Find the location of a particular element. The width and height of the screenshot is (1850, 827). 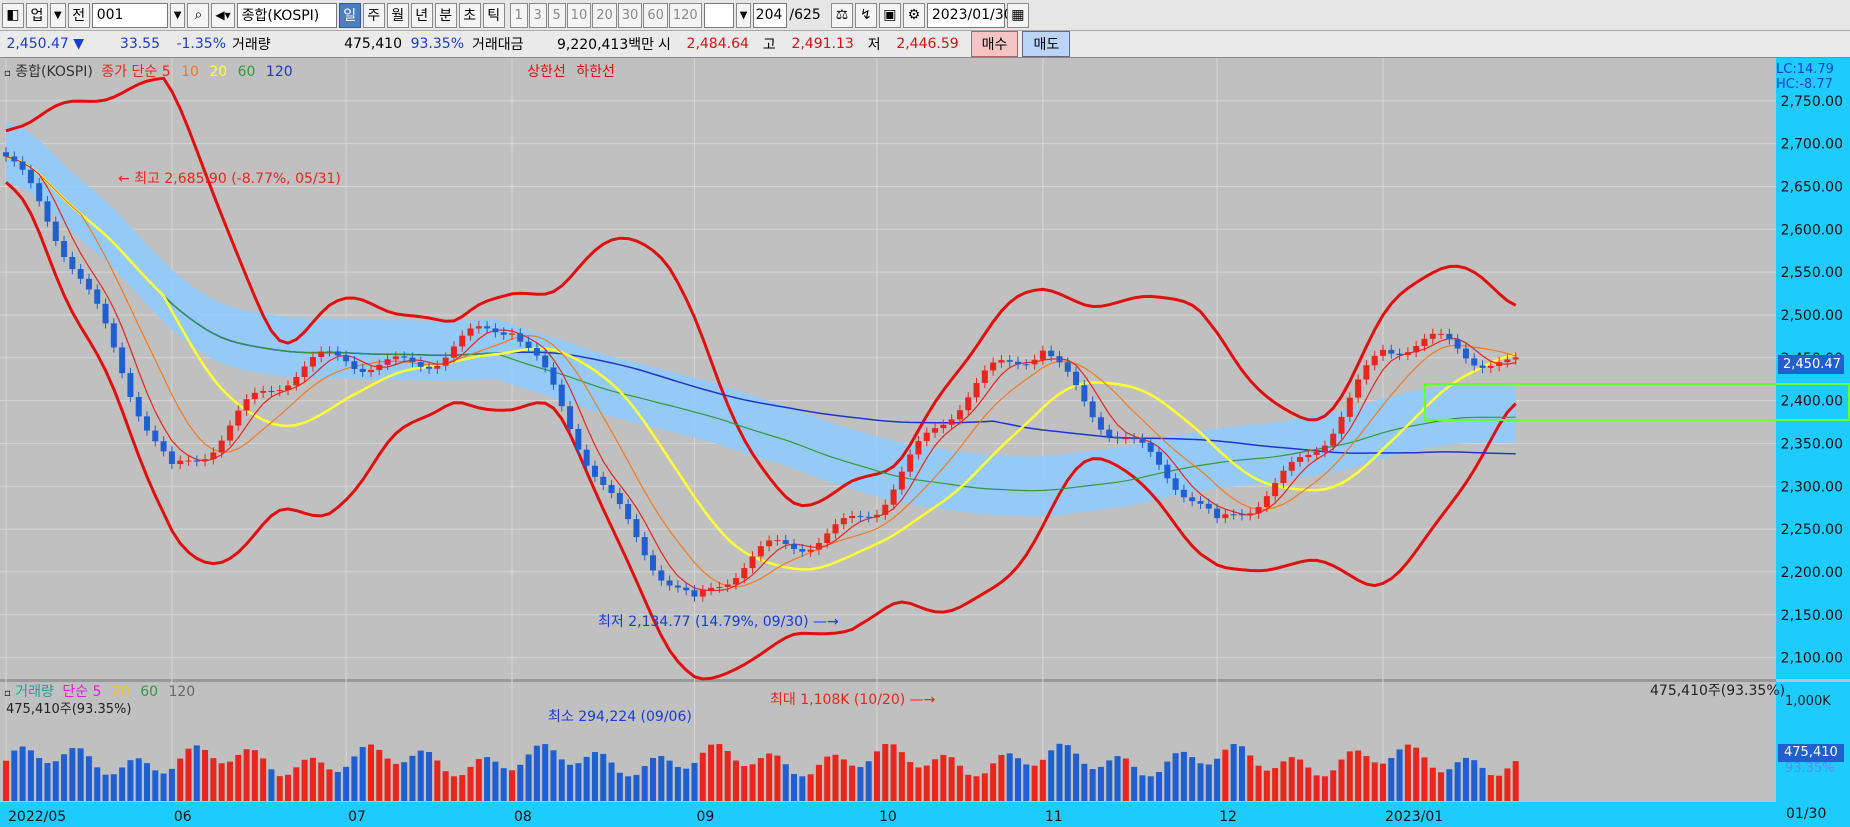

minute-tab-2: 5 is located at coordinates (556, 15).